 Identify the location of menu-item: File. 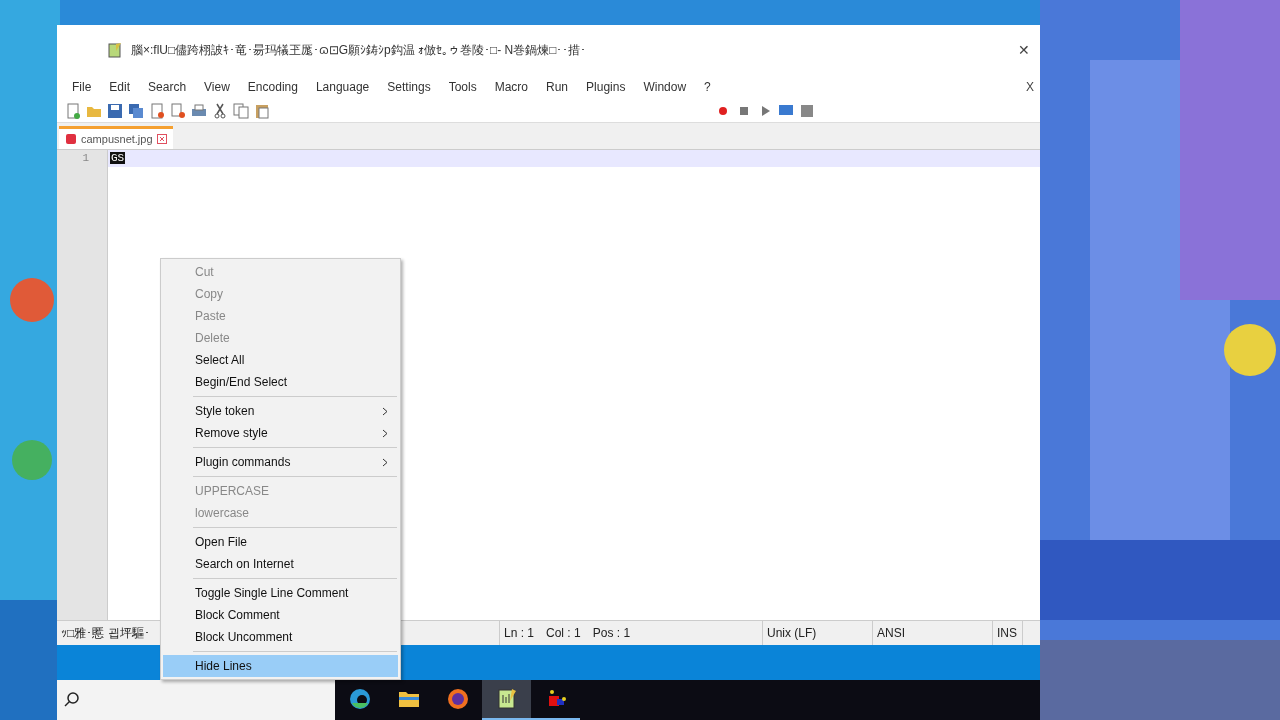
(82, 87).